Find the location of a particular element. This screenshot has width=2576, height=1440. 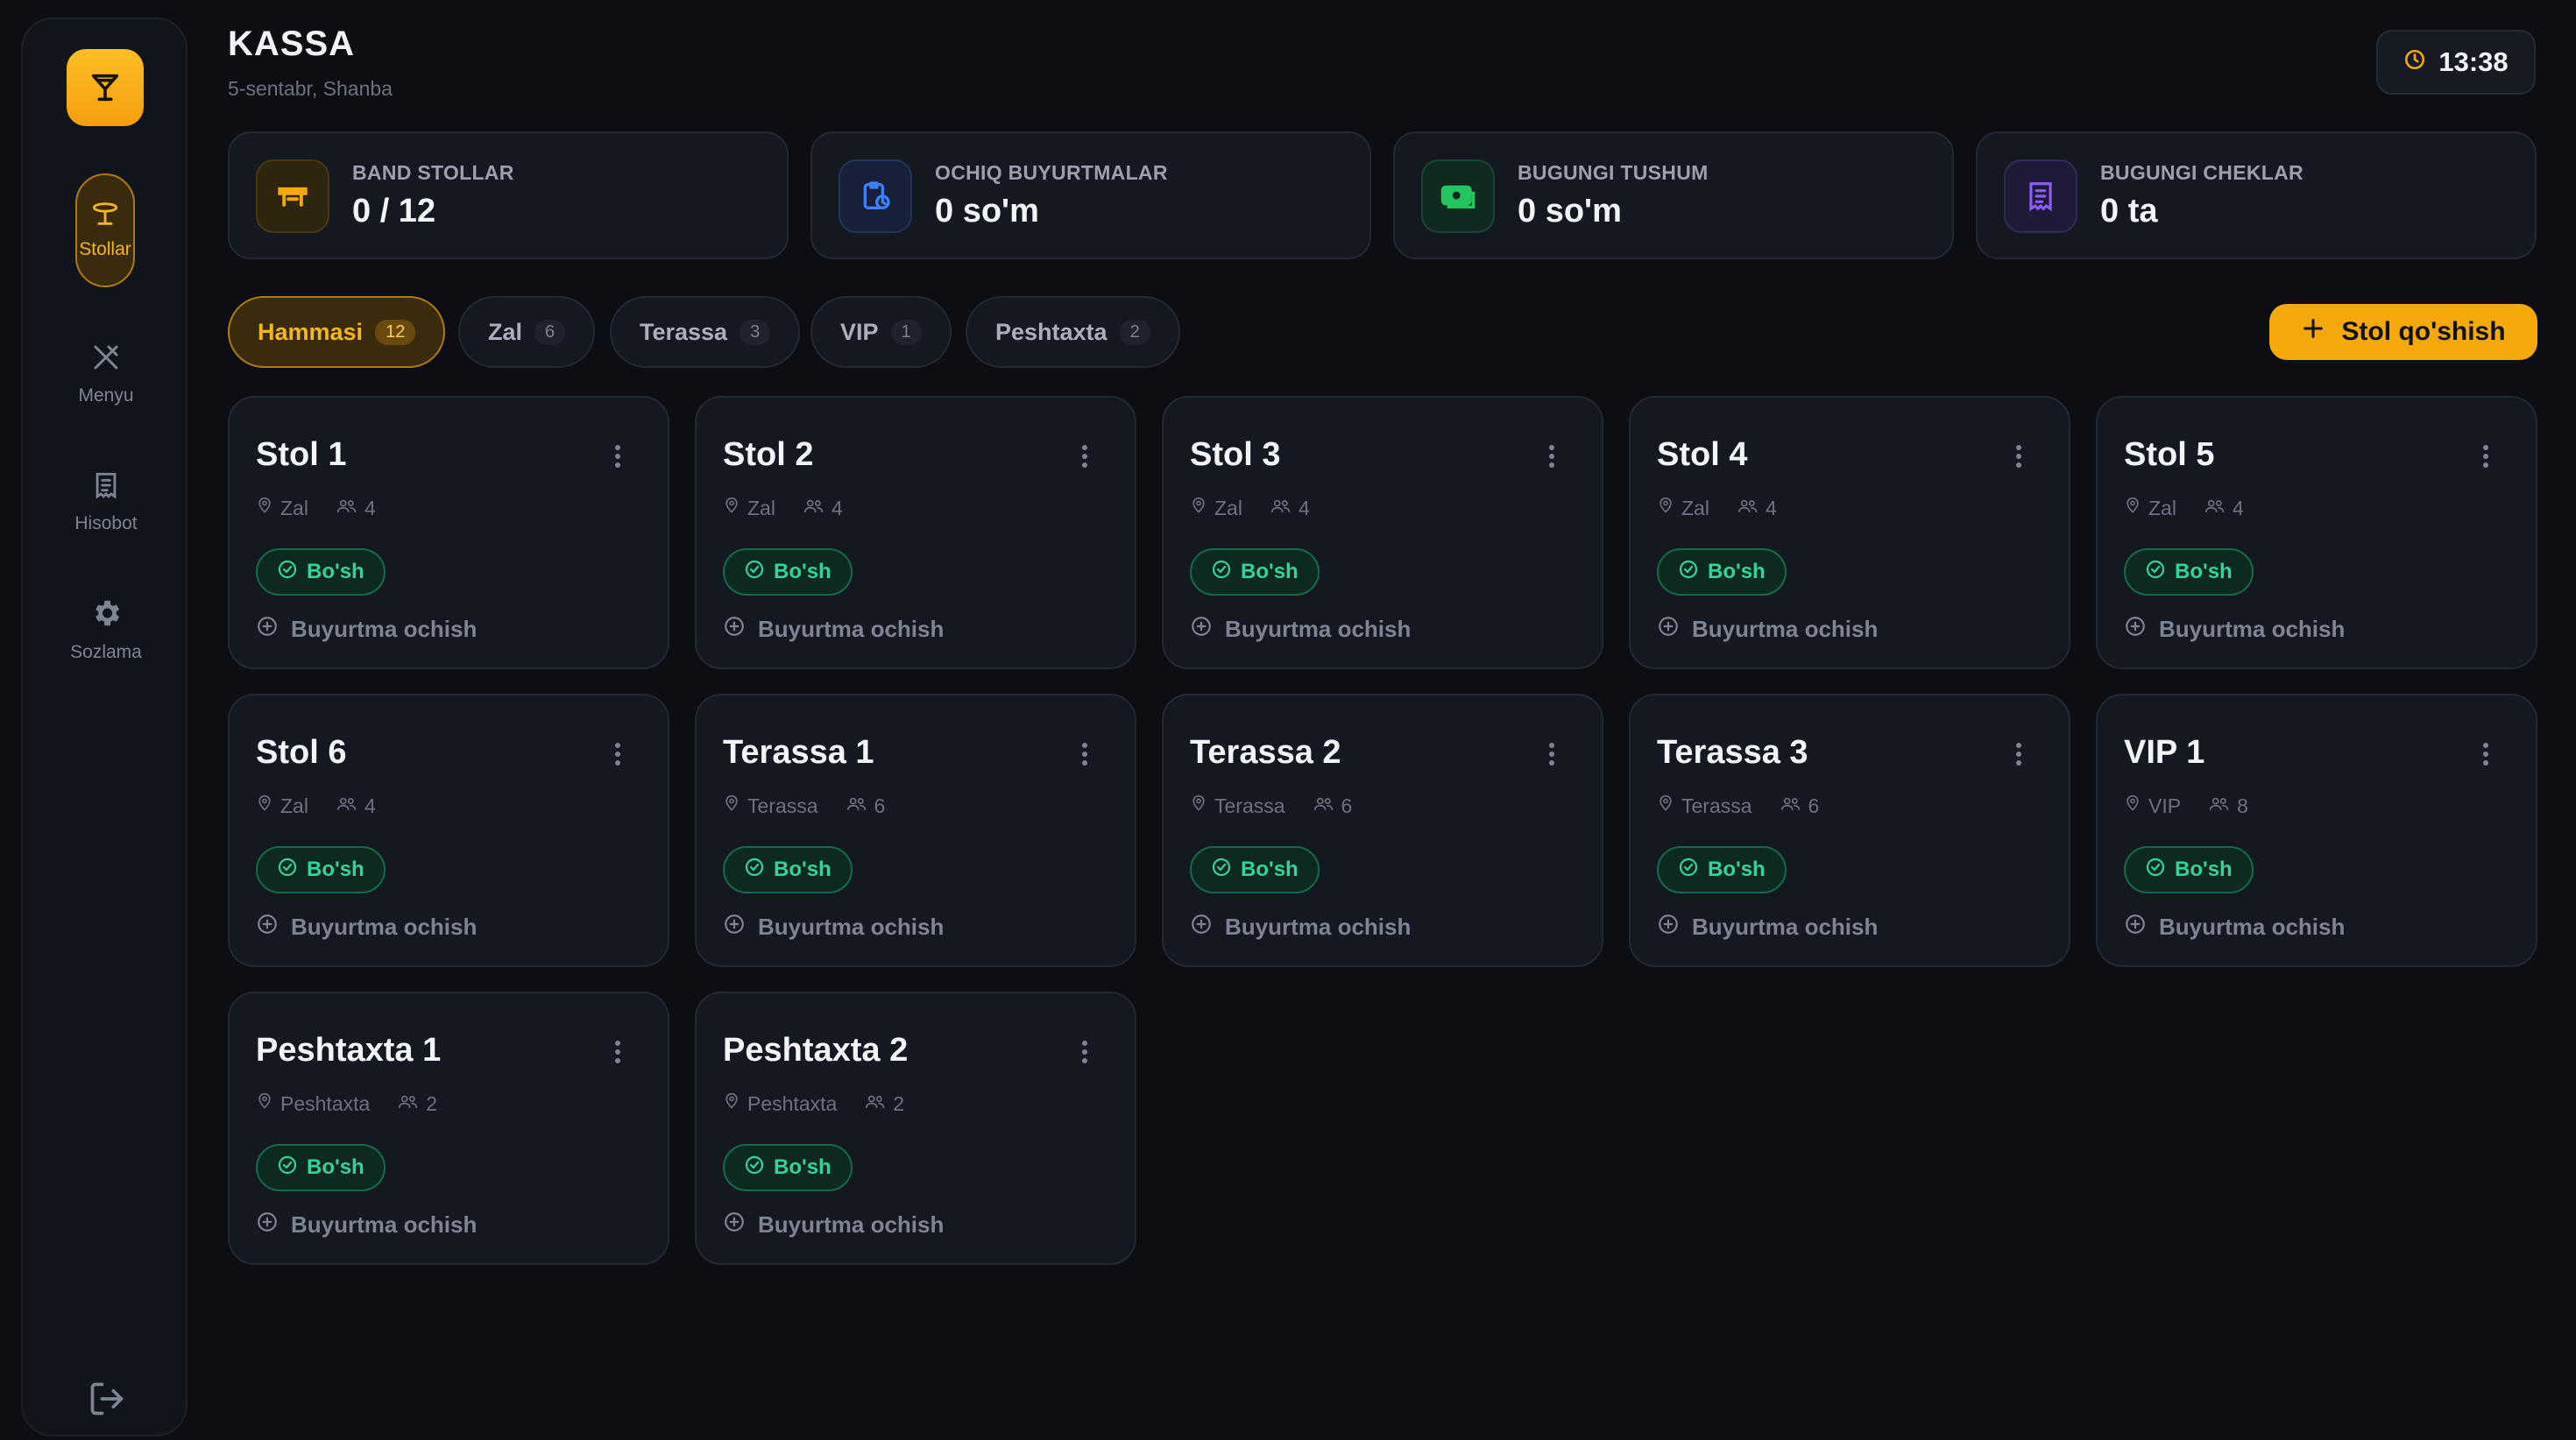

clipboard-clock-icon is located at coordinates (875, 196).